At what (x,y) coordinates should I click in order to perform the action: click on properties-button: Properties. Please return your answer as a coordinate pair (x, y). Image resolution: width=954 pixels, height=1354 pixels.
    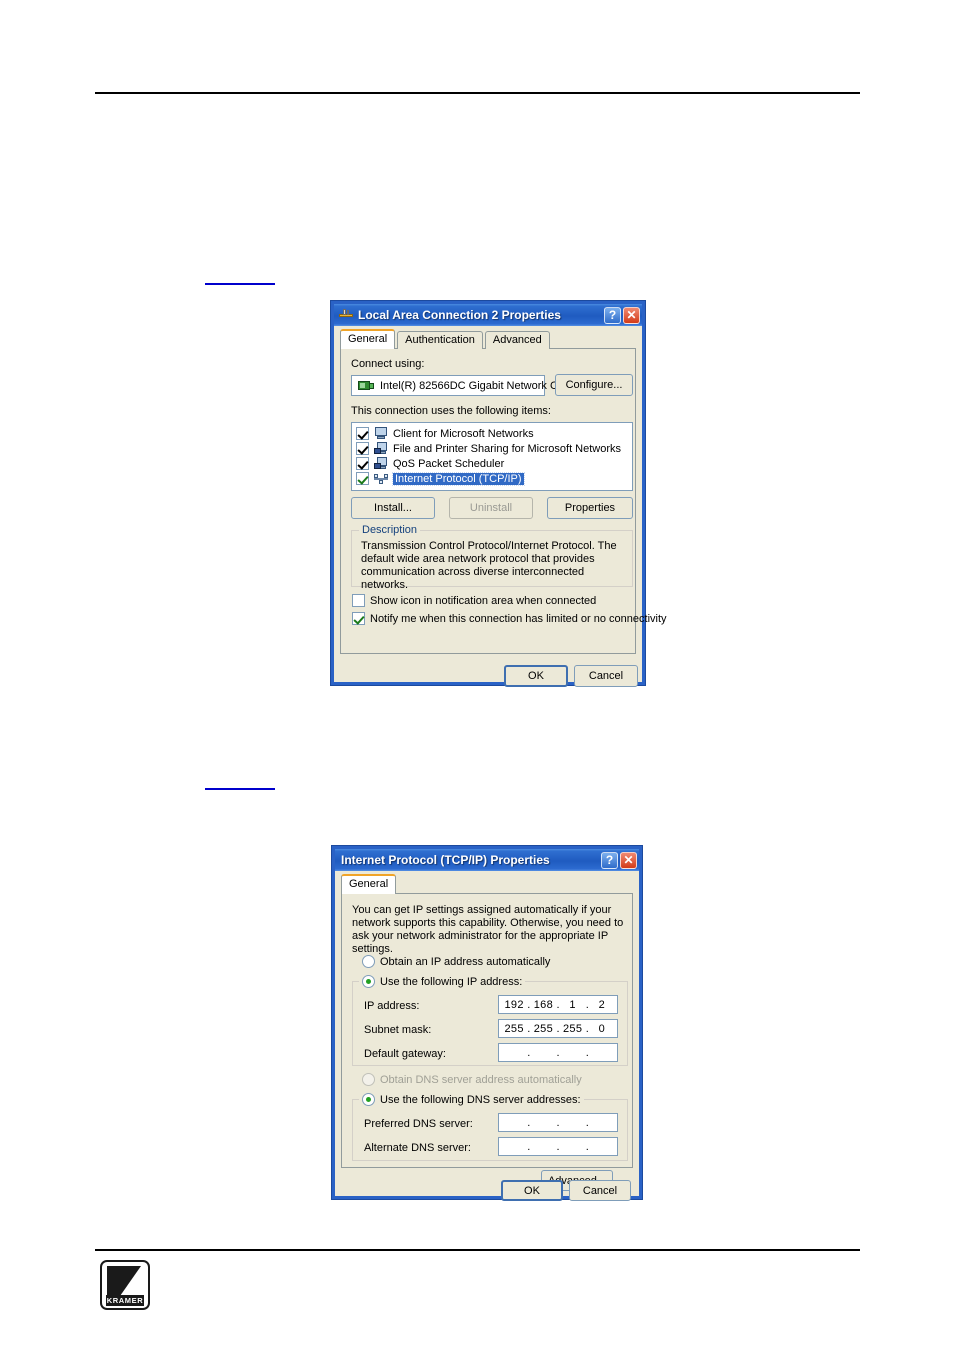
    Looking at the image, I should click on (590, 508).